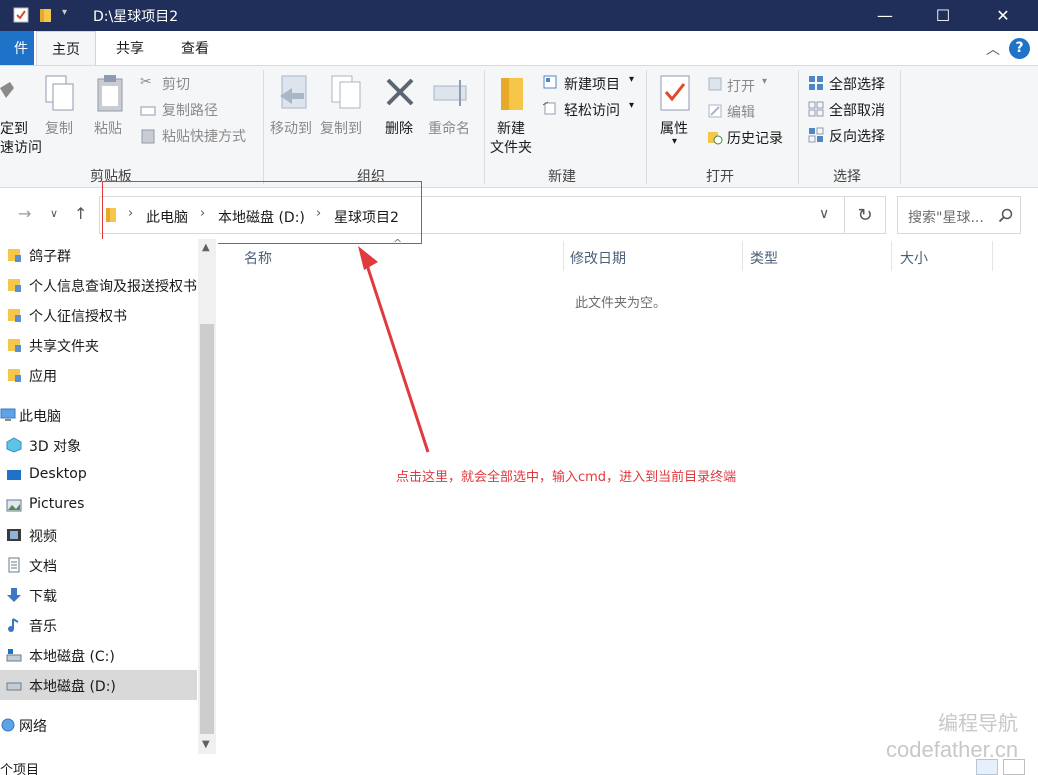  What do you see at coordinates (631, 105) in the screenshot?
I see `easy-access-dropdown-icon: ▾` at bounding box center [631, 105].